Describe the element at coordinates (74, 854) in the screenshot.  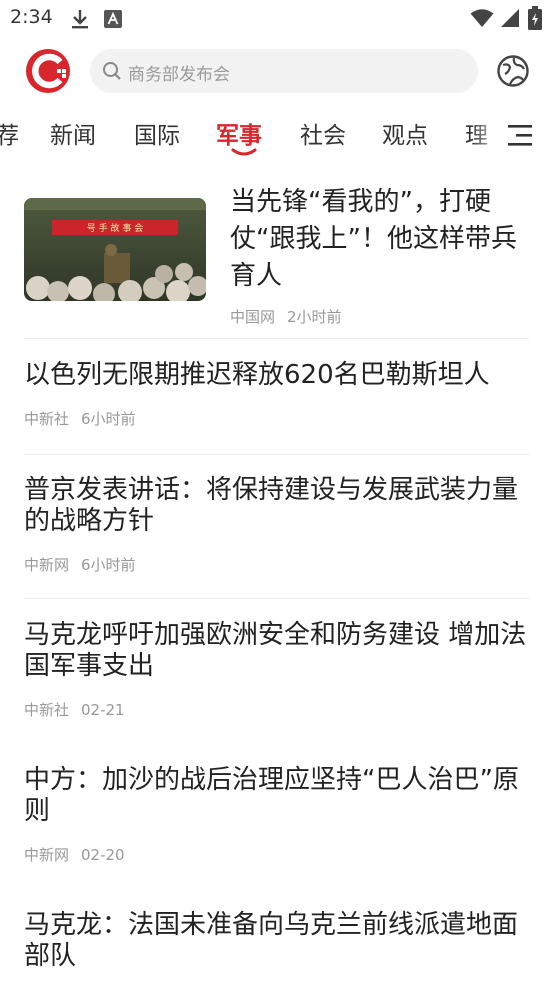
I see `news-meta: 中新网 02-20` at that location.